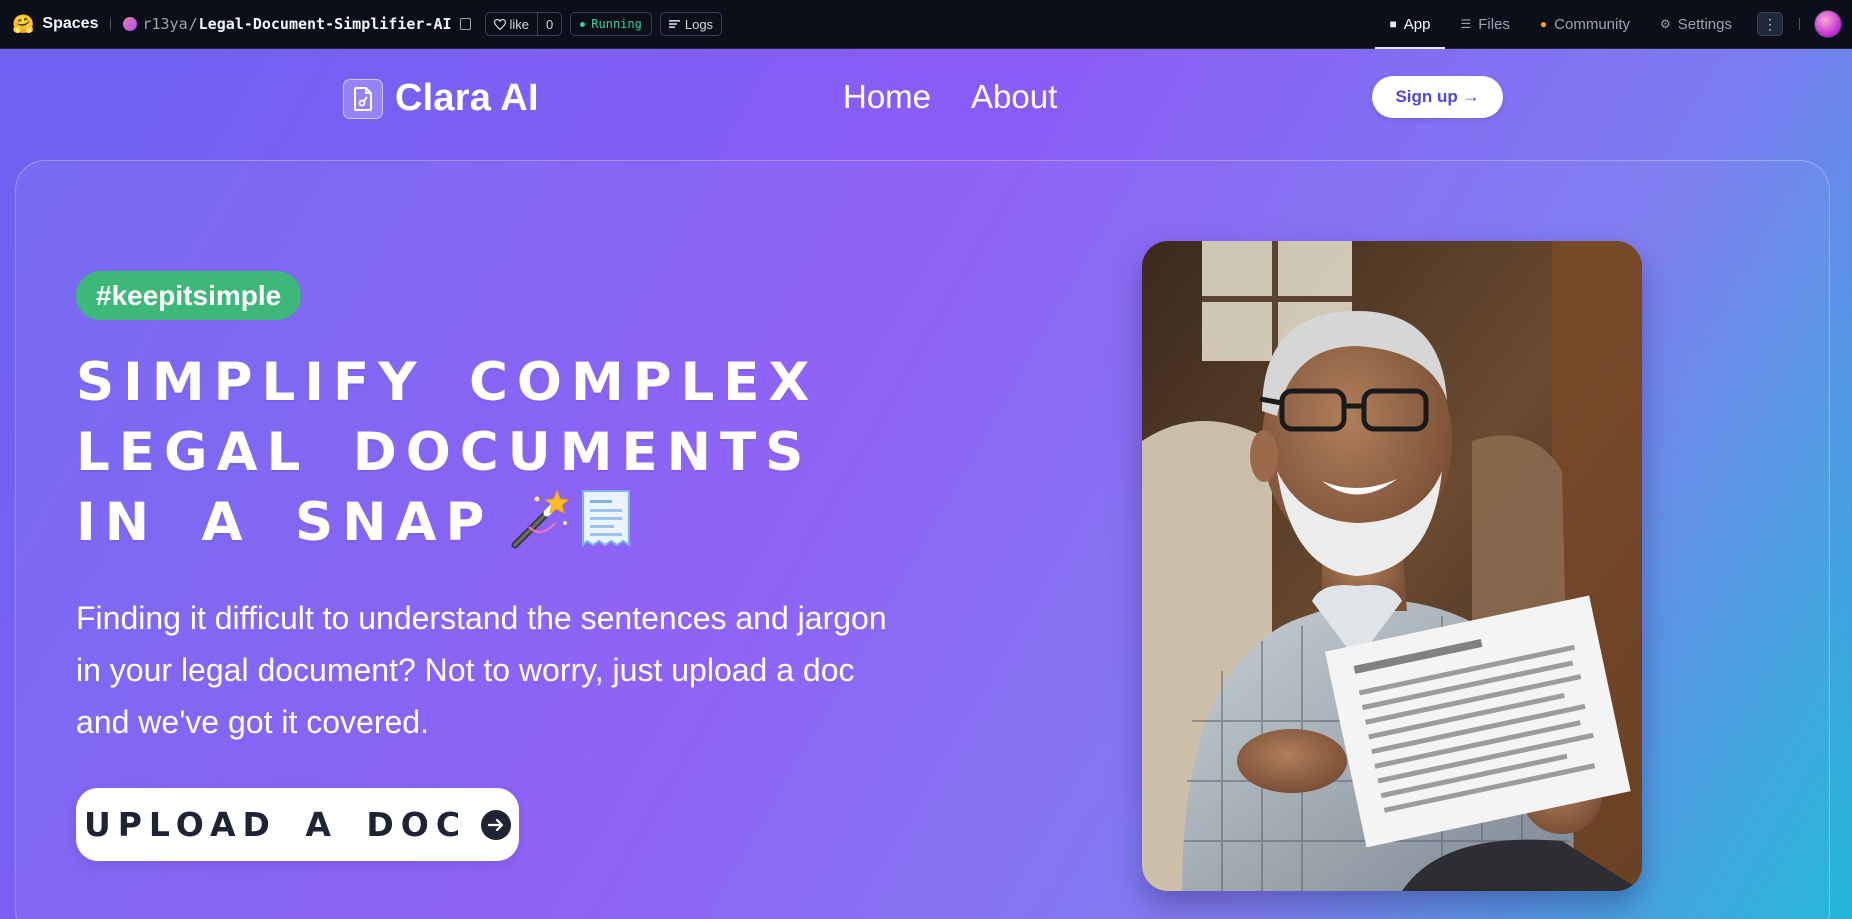 This screenshot has height=919, width=1852. Describe the element at coordinates (285, 522) in the screenshot. I see `headline-line-text: in a snap` at that location.